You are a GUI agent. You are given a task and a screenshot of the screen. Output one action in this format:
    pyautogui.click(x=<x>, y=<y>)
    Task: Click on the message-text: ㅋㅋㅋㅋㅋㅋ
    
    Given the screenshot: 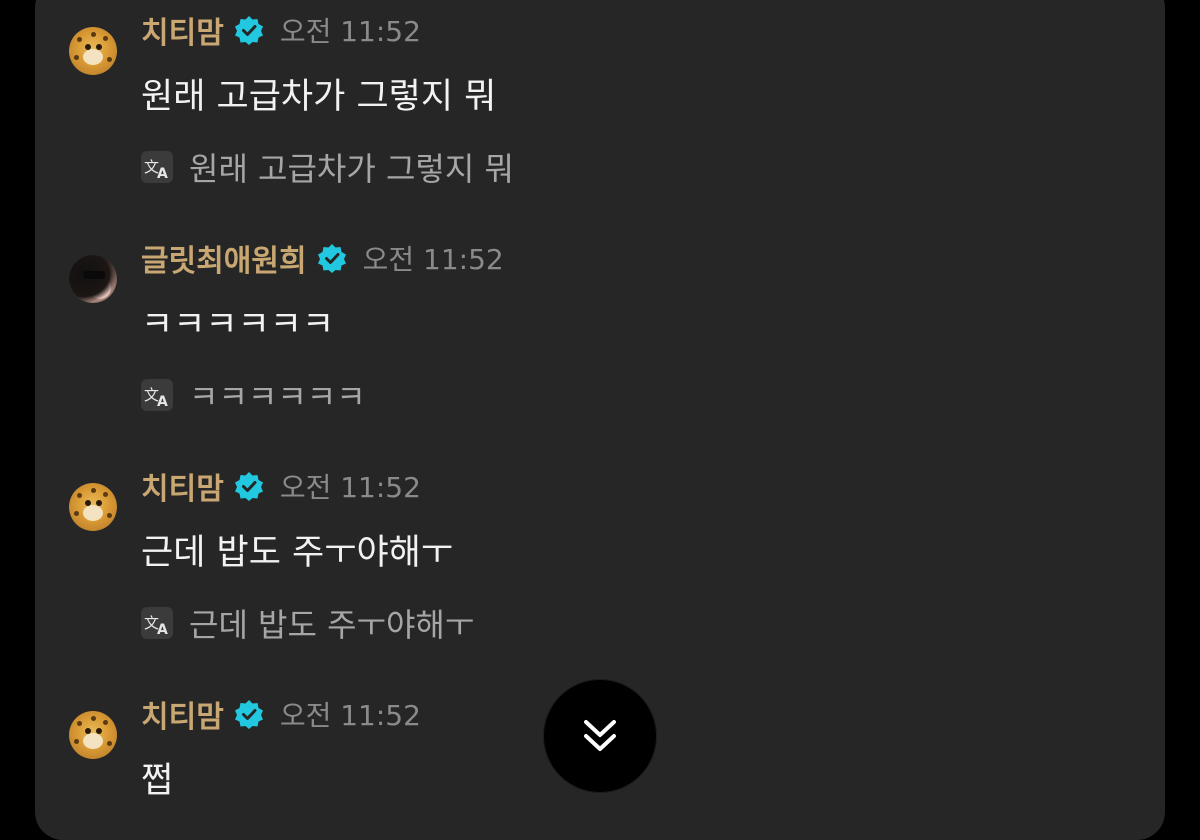 What is the action you would take?
    pyautogui.click(x=238, y=325)
    